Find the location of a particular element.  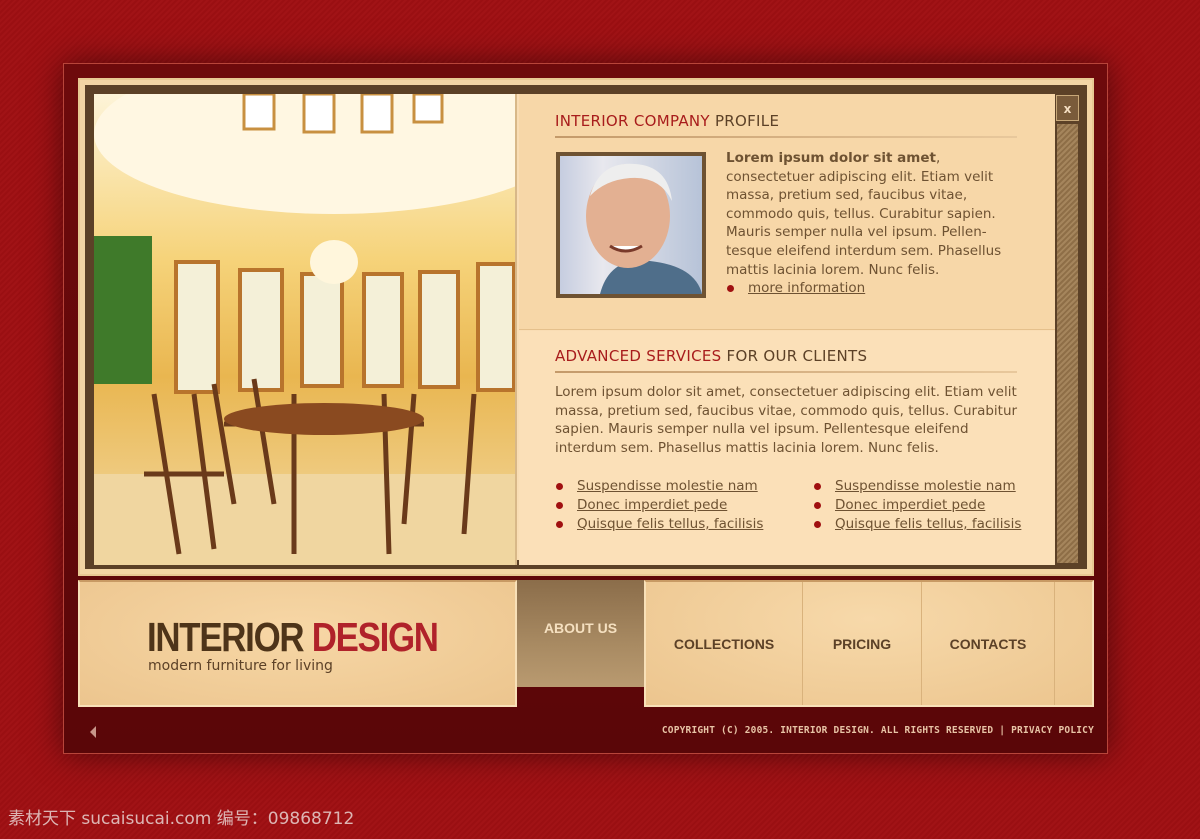

watermark: 素材天下 sucaisucai.com 编号：09868712 is located at coordinates (181, 819).